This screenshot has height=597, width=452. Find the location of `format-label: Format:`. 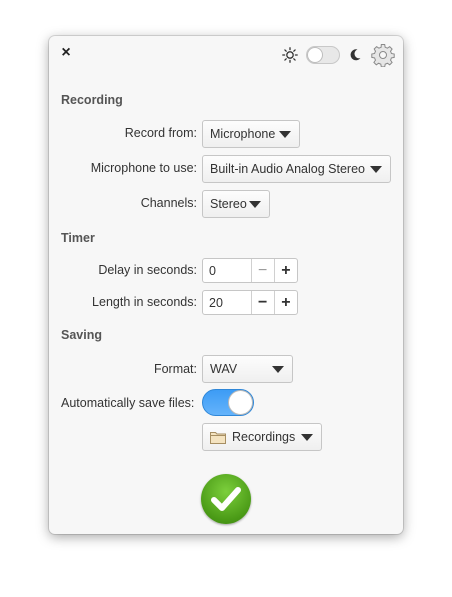

format-label: Format: is located at coordinates (175, 369).